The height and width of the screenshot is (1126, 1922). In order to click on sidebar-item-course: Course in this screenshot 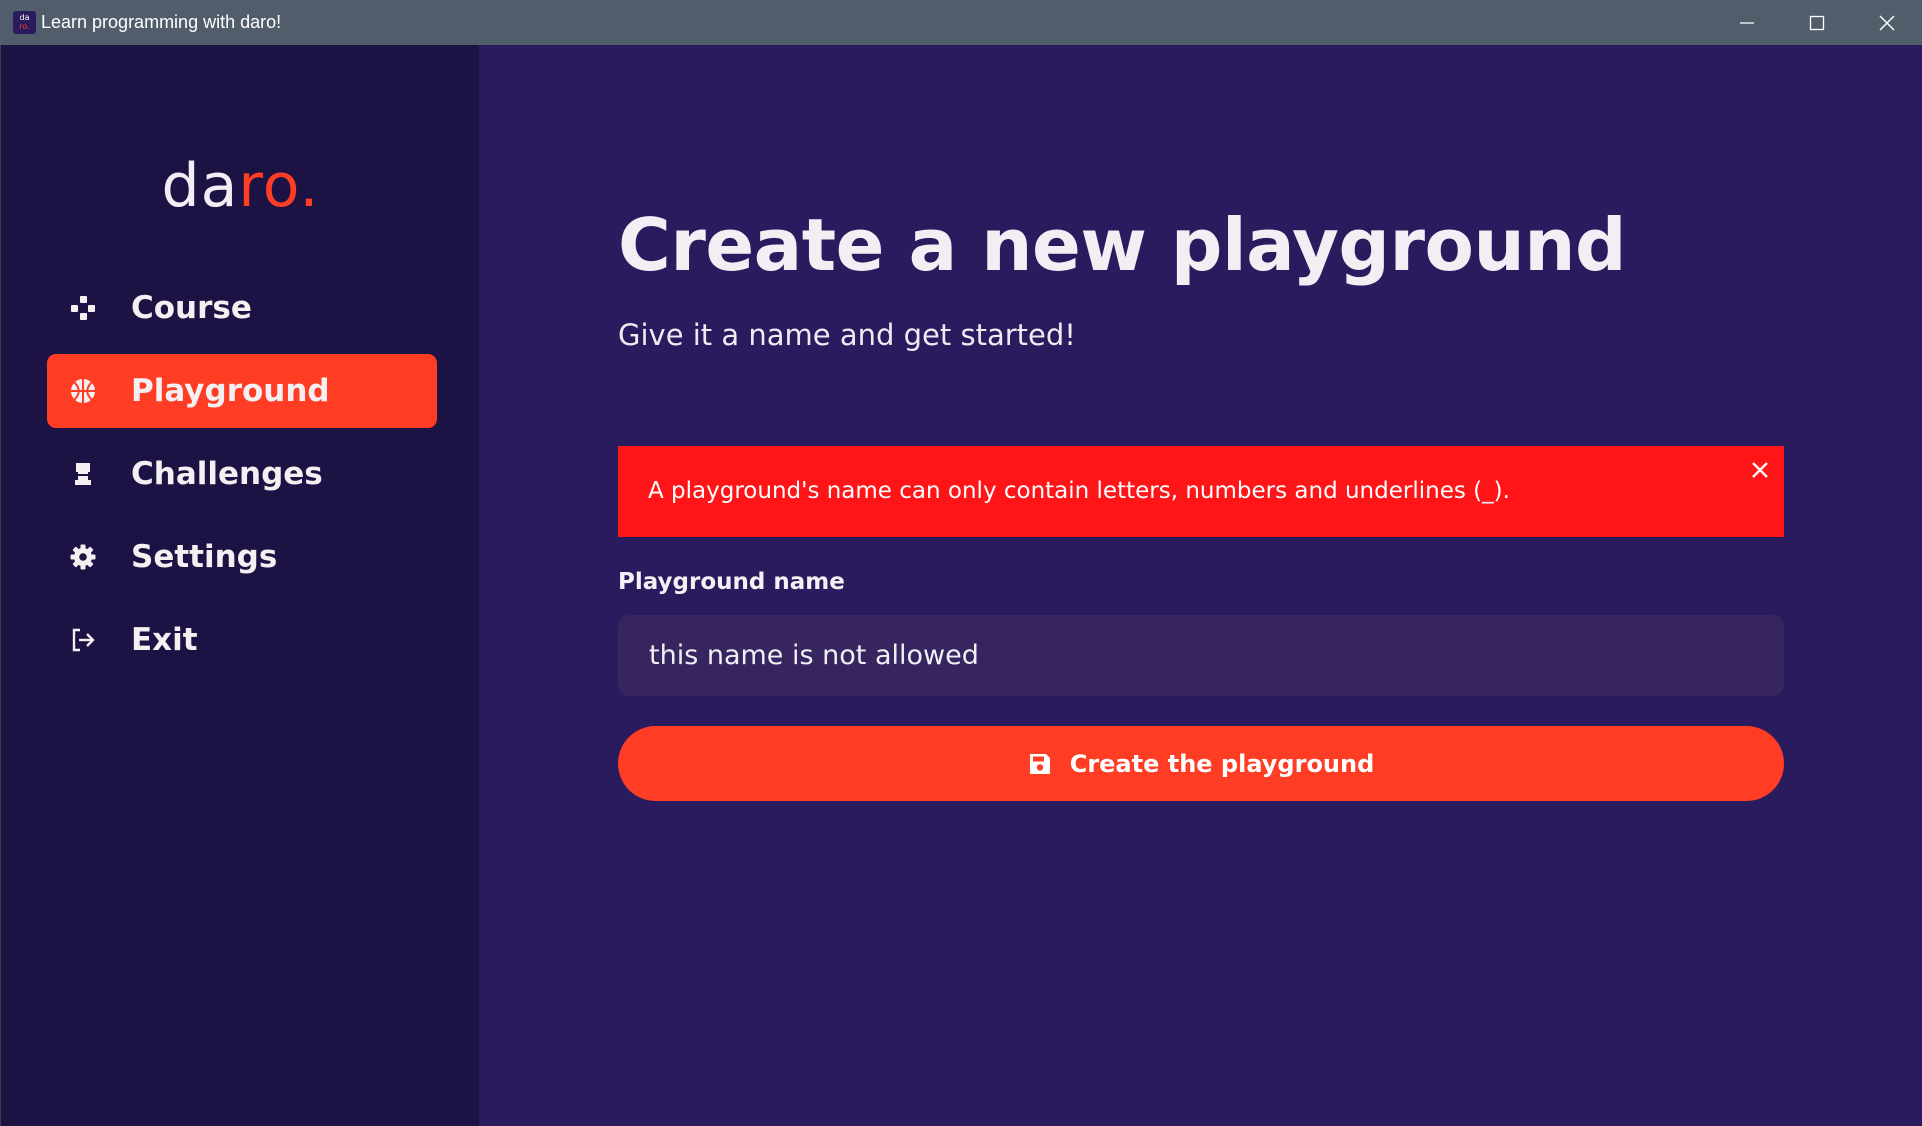, I will do `click(242, 308)`.